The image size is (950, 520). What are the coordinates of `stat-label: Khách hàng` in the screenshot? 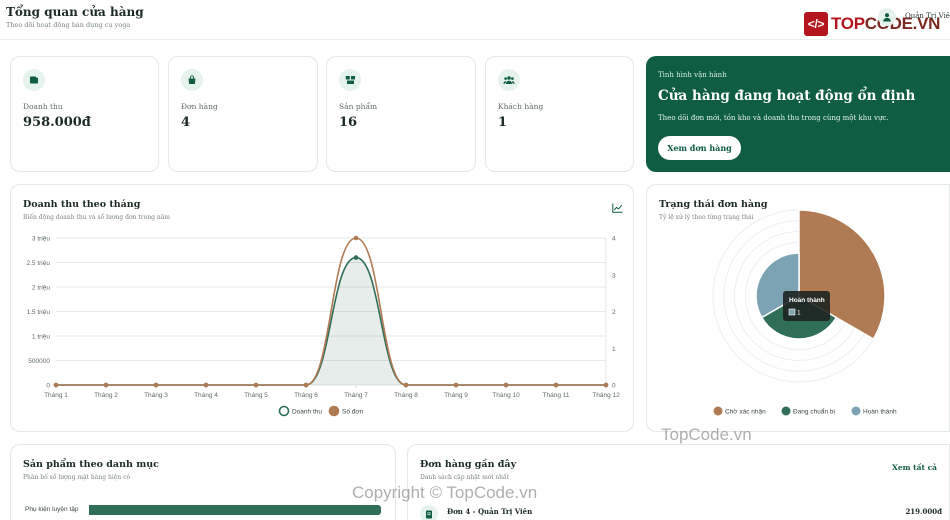 It's located at (521, 106).